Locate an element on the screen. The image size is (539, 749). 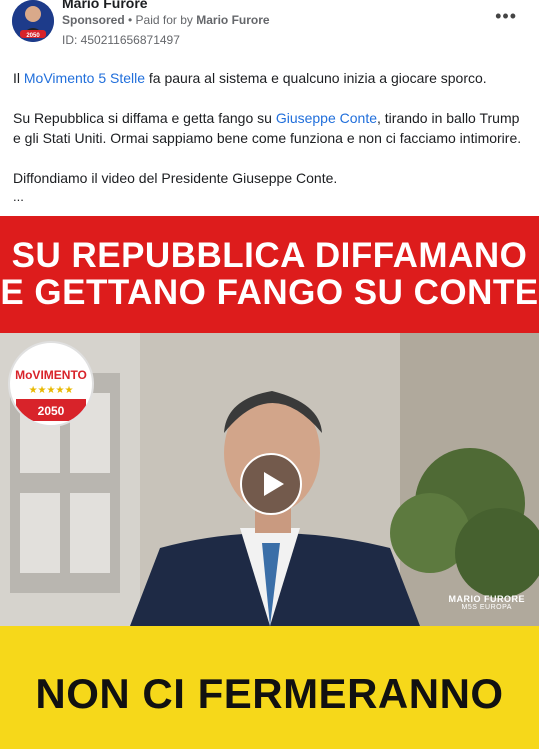
watermark-sub: M5S EUROPA is located at coordinates (486, 607).